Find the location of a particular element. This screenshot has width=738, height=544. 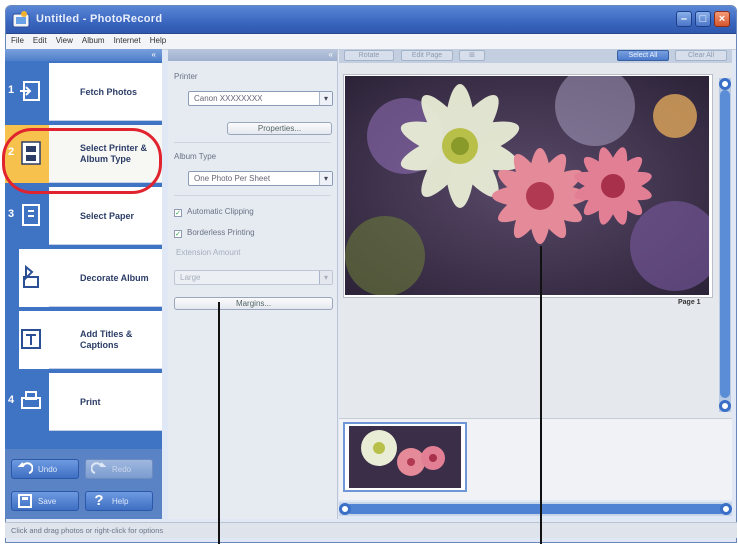

undo-label: Undo is located at coordinates (48, 469).